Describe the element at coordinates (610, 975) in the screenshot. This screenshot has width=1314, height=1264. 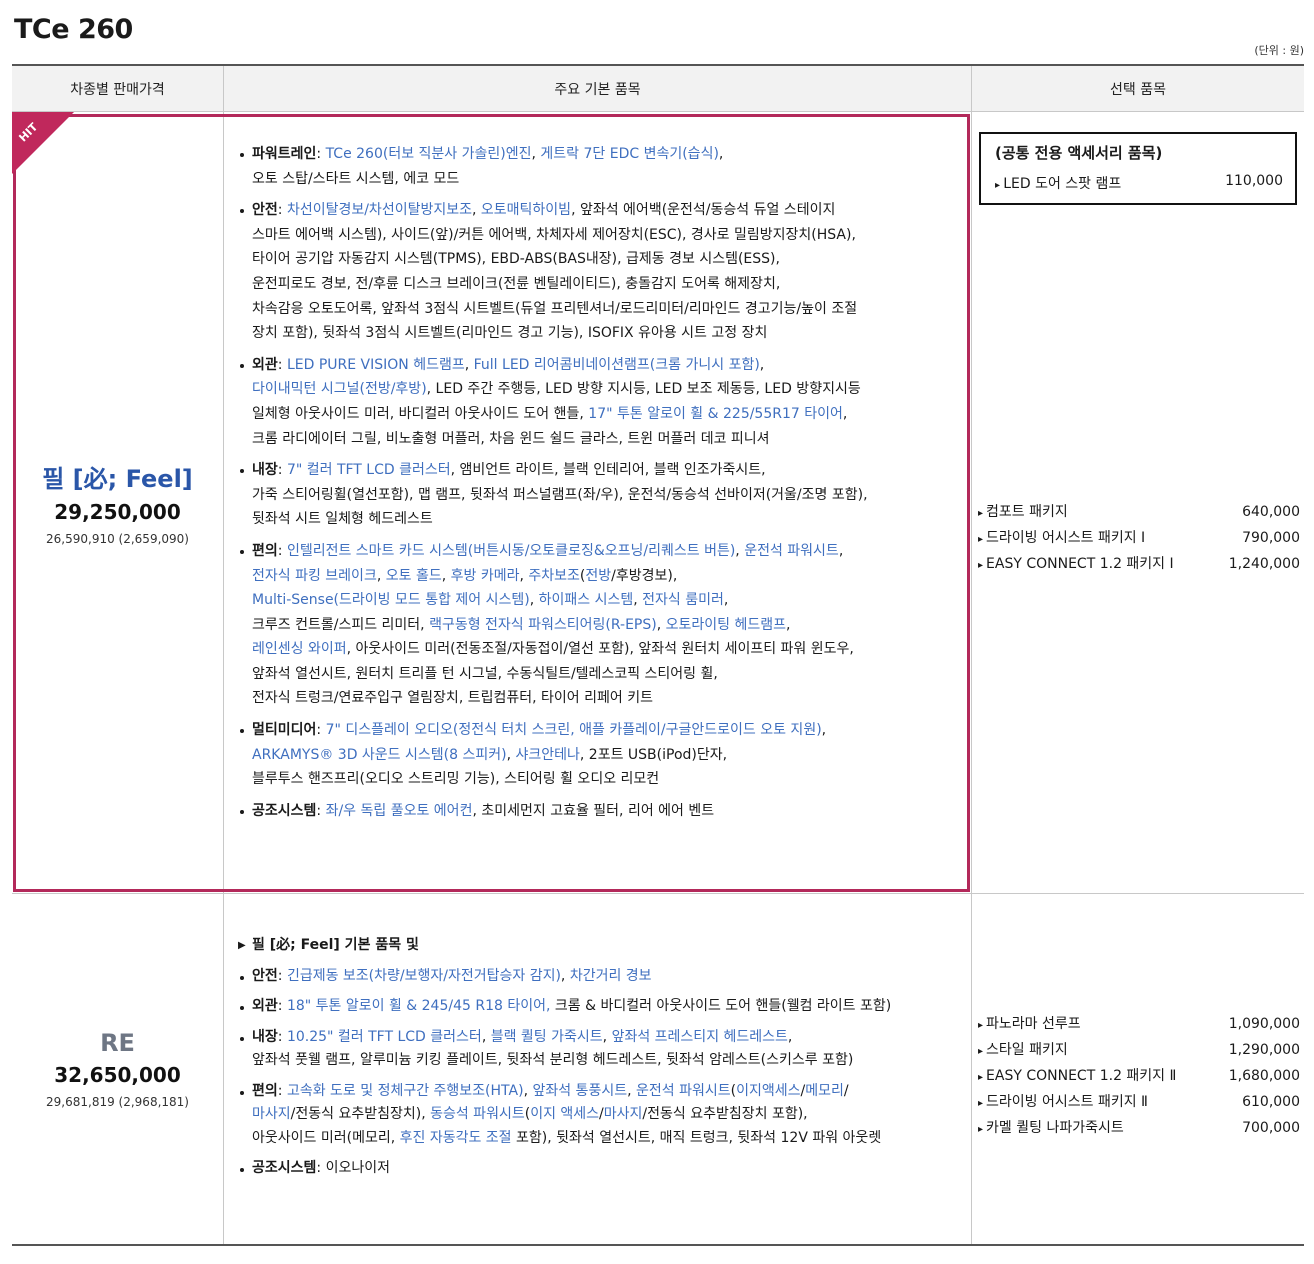
I see `feature-highlight: 차간거리 경보` at that location.